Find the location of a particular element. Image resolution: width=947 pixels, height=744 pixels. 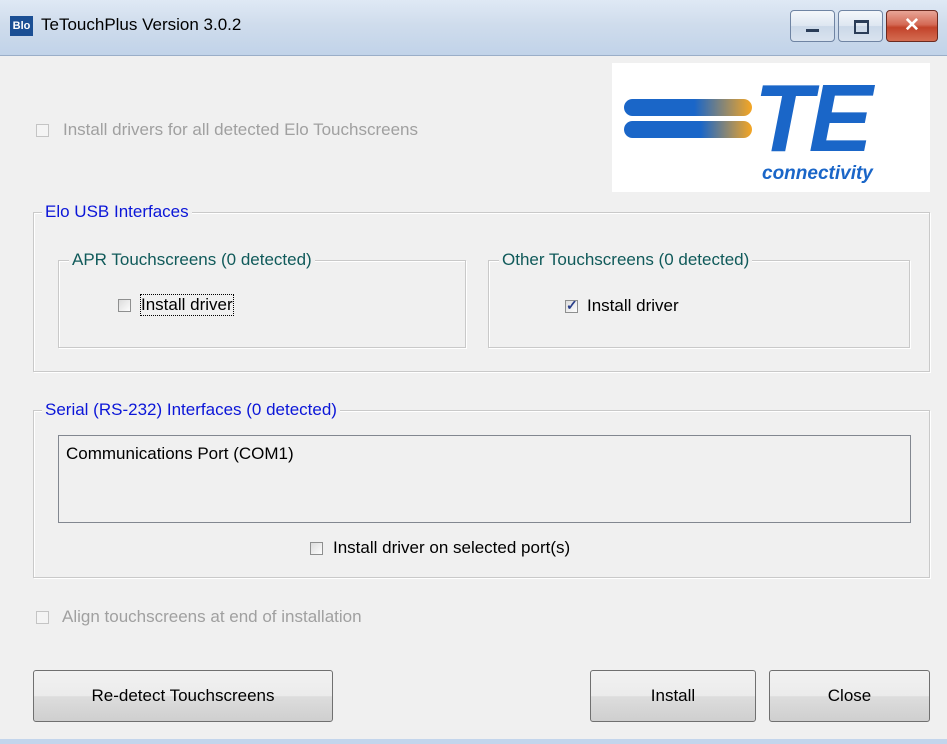

maximize-button is located at coordinates (860, 26).